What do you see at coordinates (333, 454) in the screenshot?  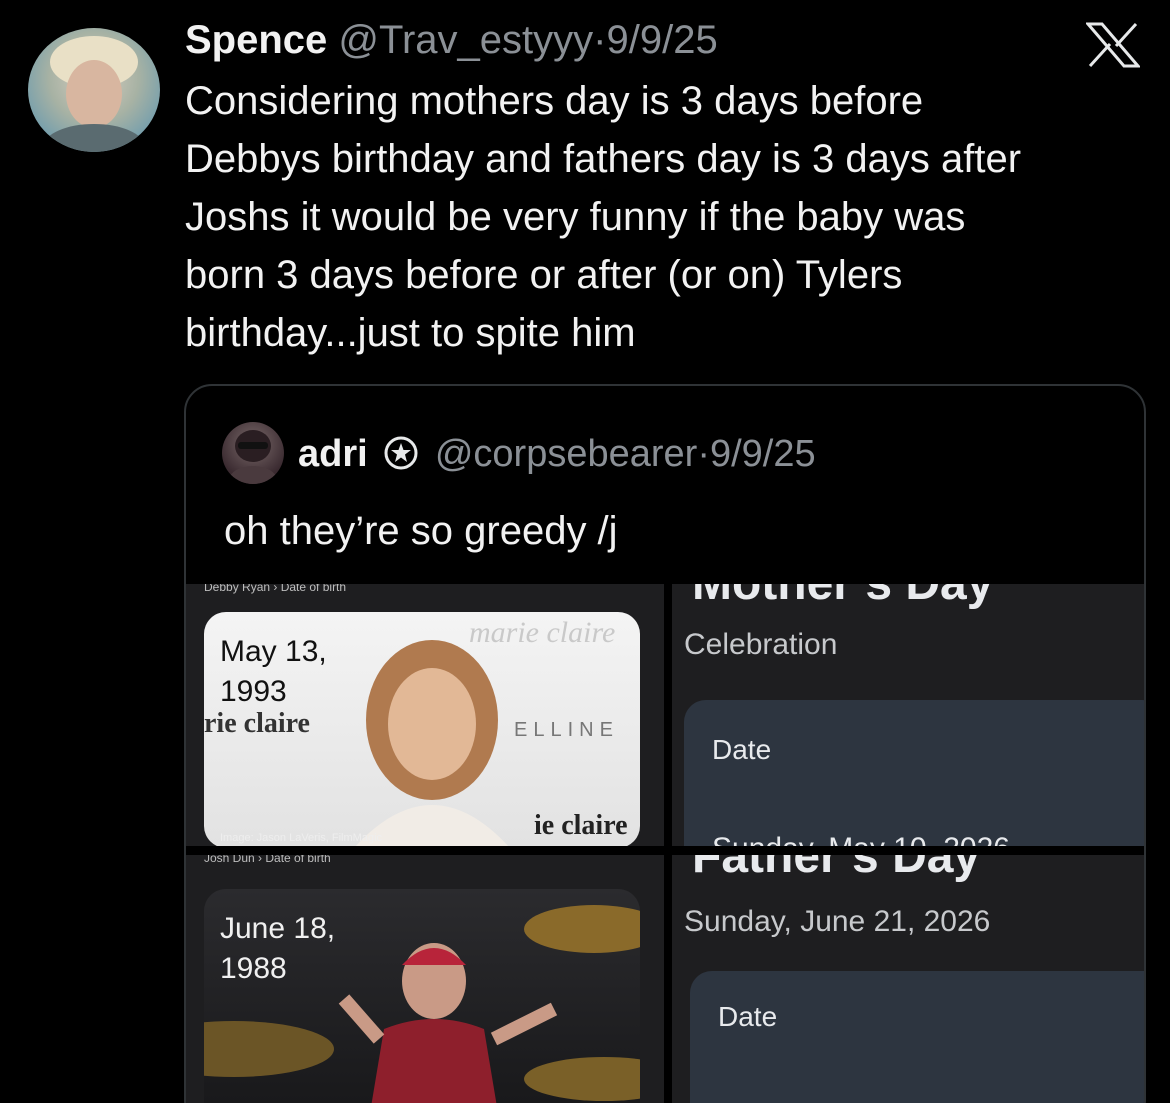 I see `quoted-author-name: adri` at bounding box center [333, 454].